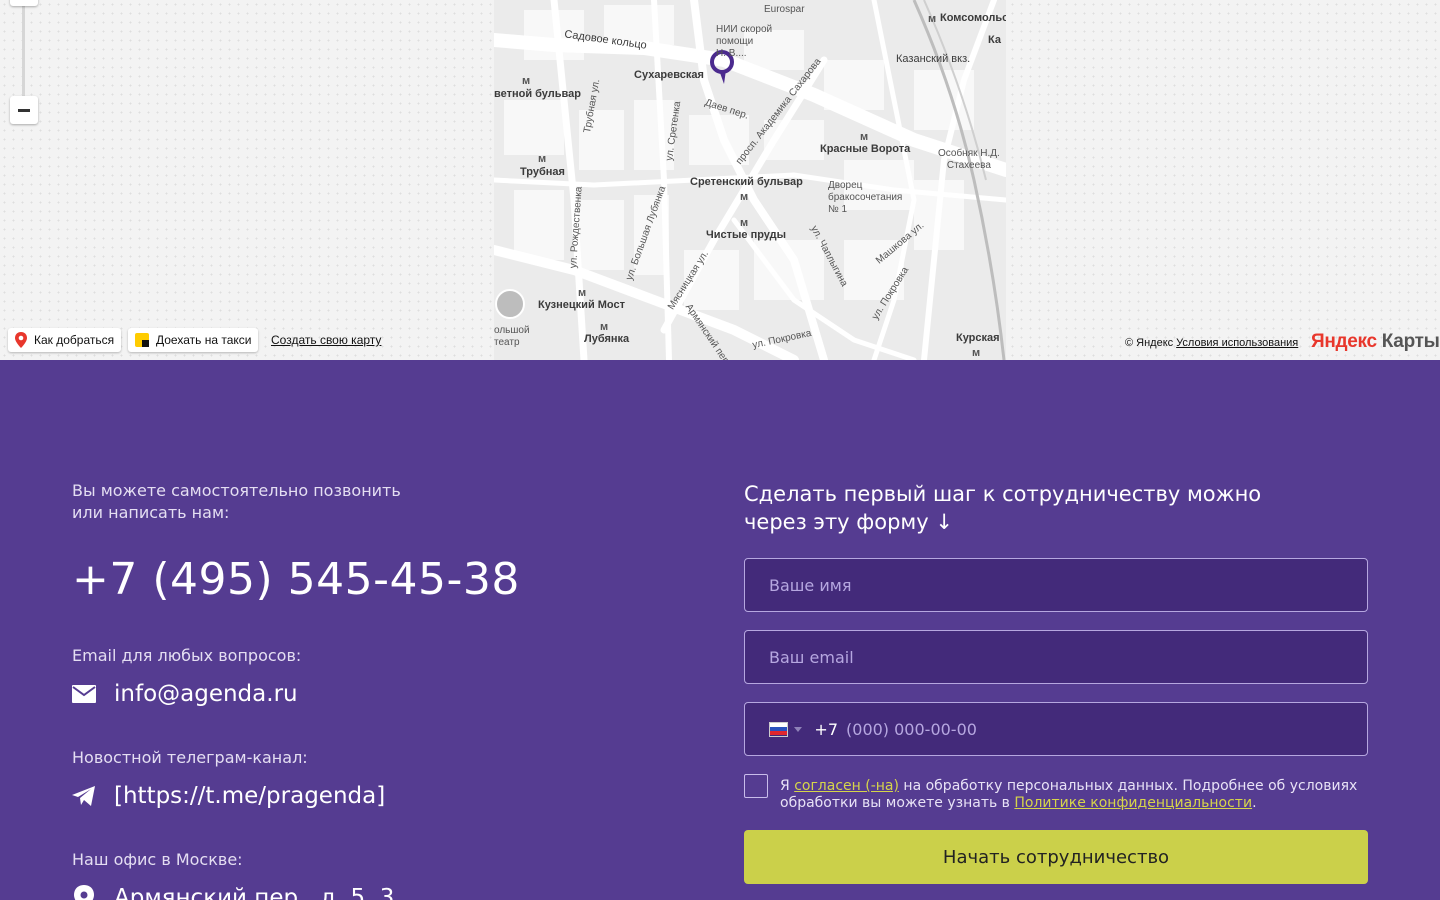  Describe the element at coordinates (865, 149) in the screenshot. I see `map-label: Красные Ворота` at that location.